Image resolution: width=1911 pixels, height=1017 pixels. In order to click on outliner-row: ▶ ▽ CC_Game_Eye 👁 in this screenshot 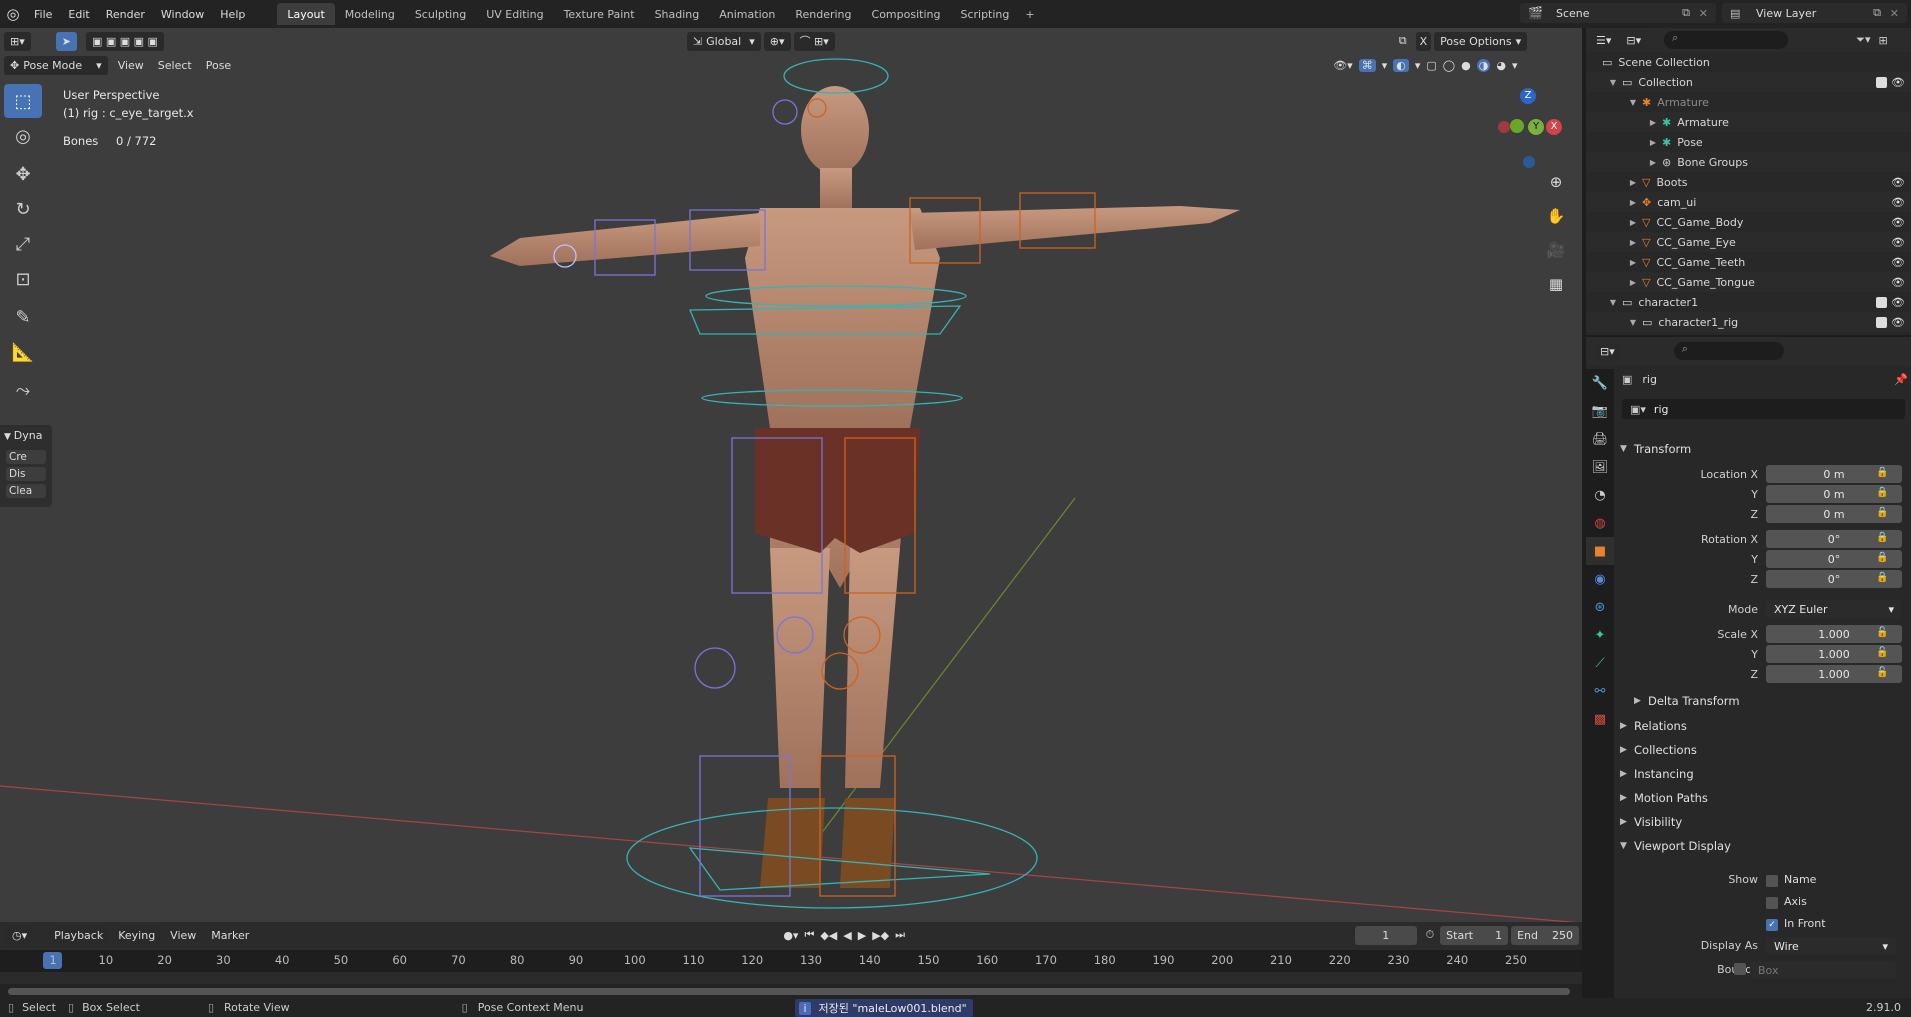, I will do `click(1748, 242)`.